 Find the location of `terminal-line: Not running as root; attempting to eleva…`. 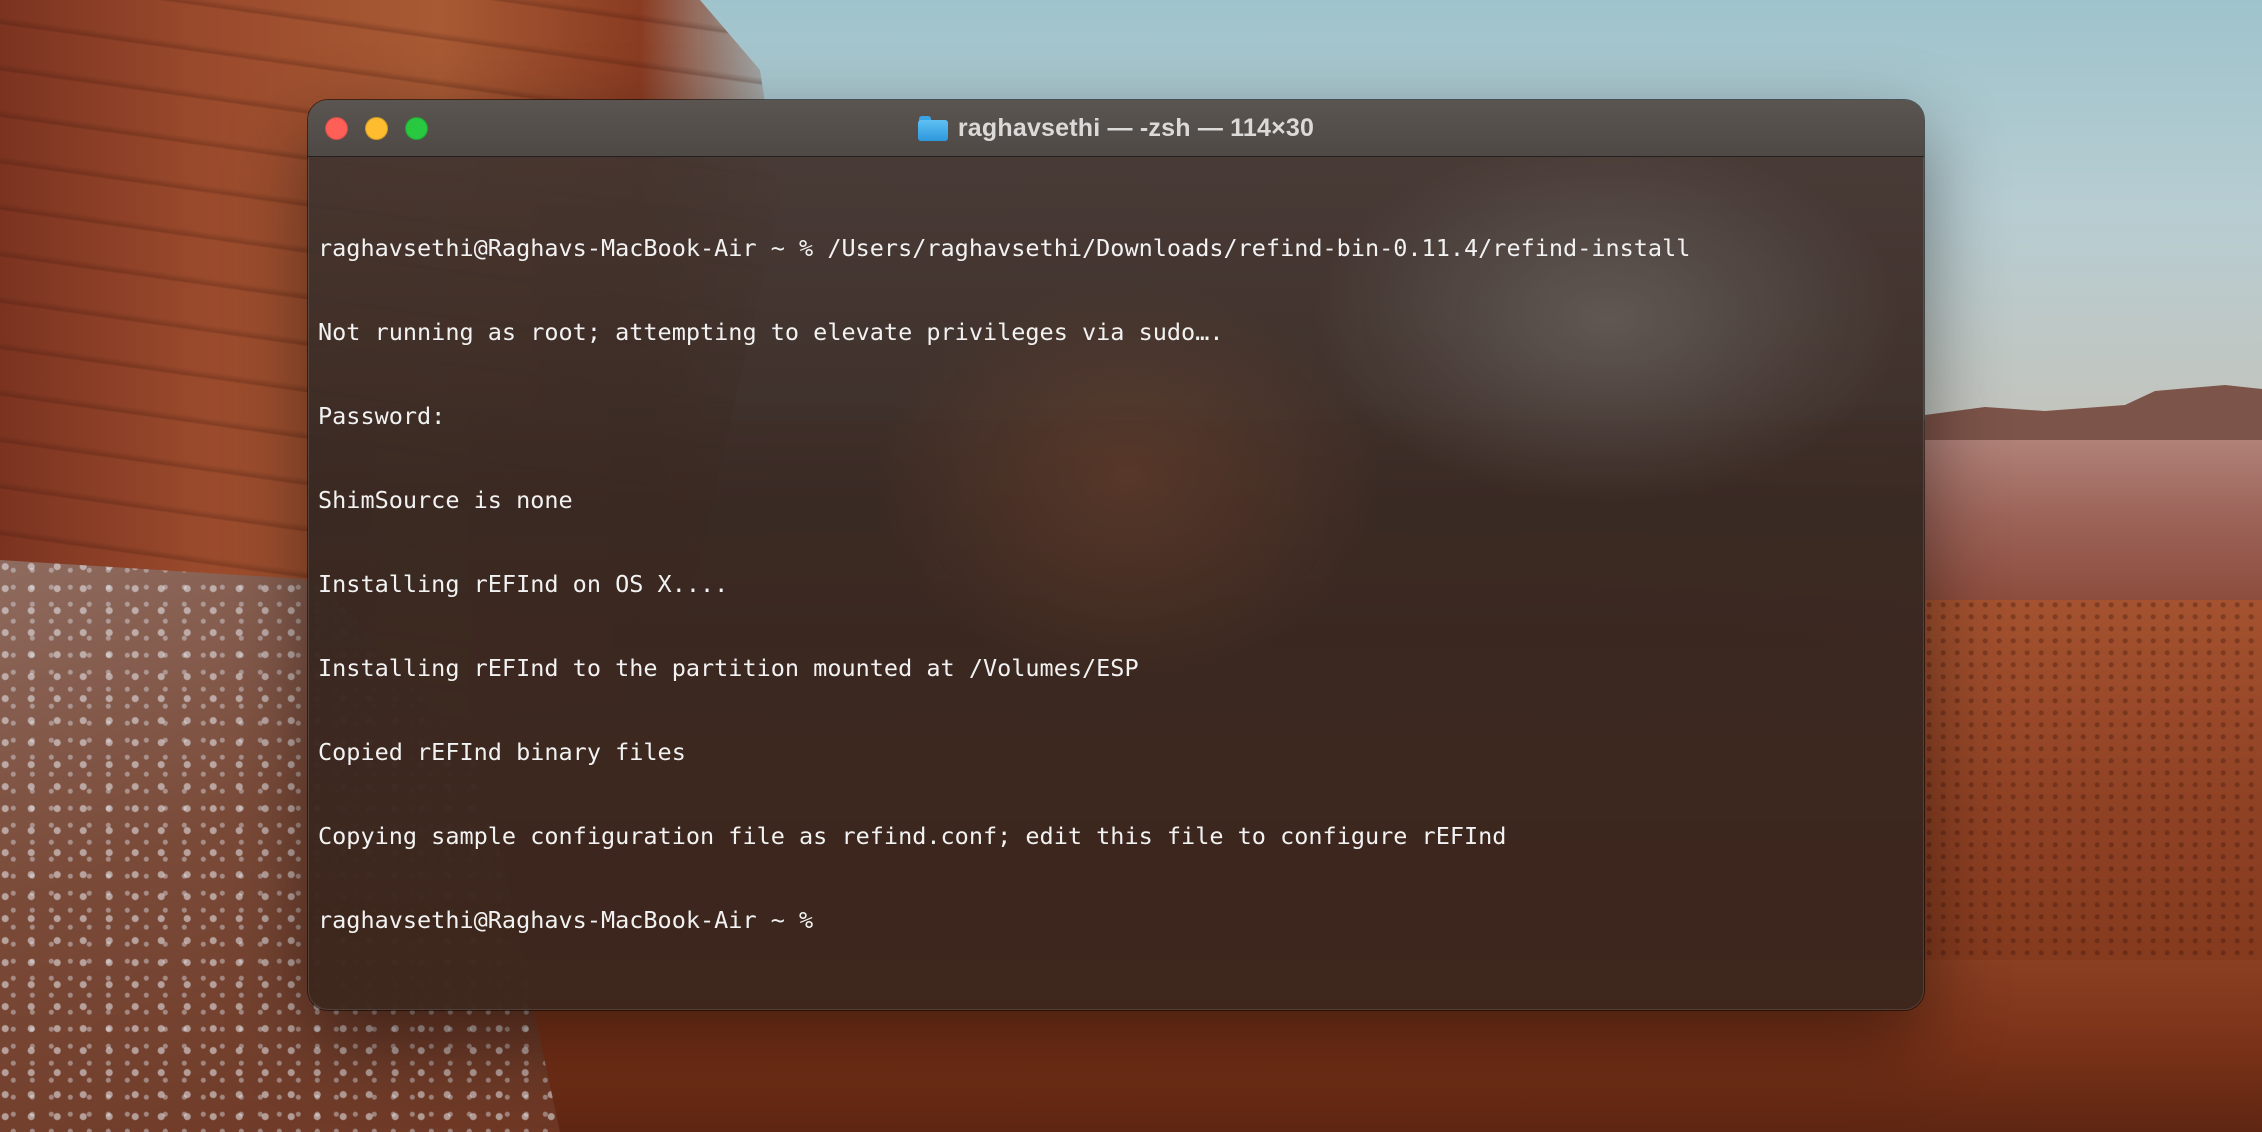

terminal-line: Not running as root; attempting to eleva… is located at coordinates (771, 332).